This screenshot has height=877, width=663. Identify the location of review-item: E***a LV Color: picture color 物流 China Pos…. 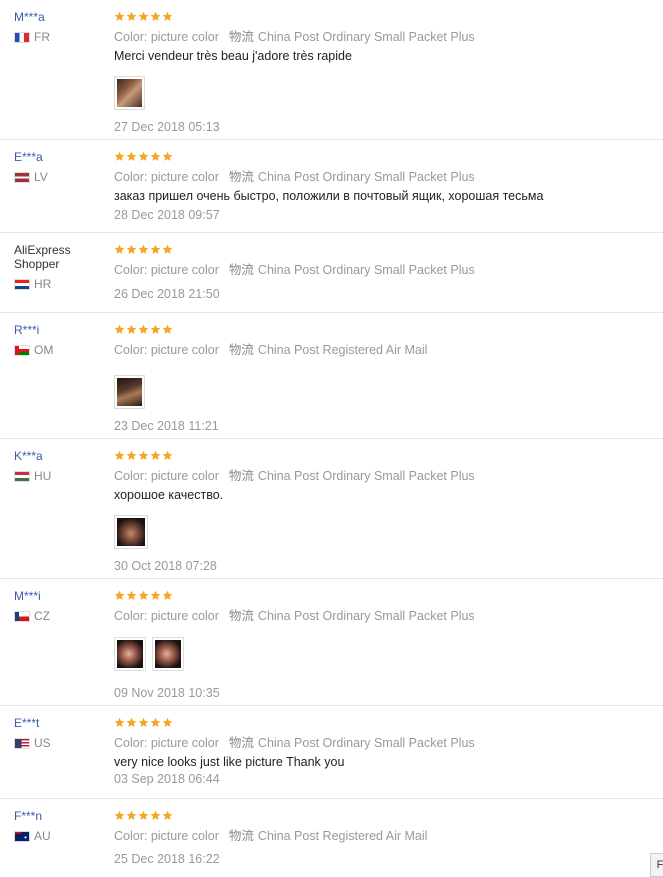
(331, 186).